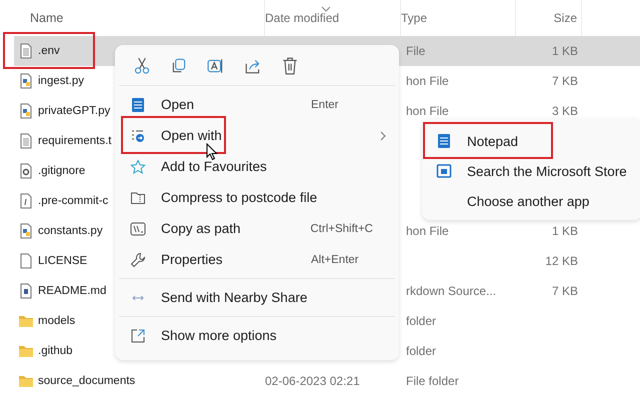  Describe the element at coordinates (532, 201) in the screenshot. I see `menu-item: Choose another app` at that location.